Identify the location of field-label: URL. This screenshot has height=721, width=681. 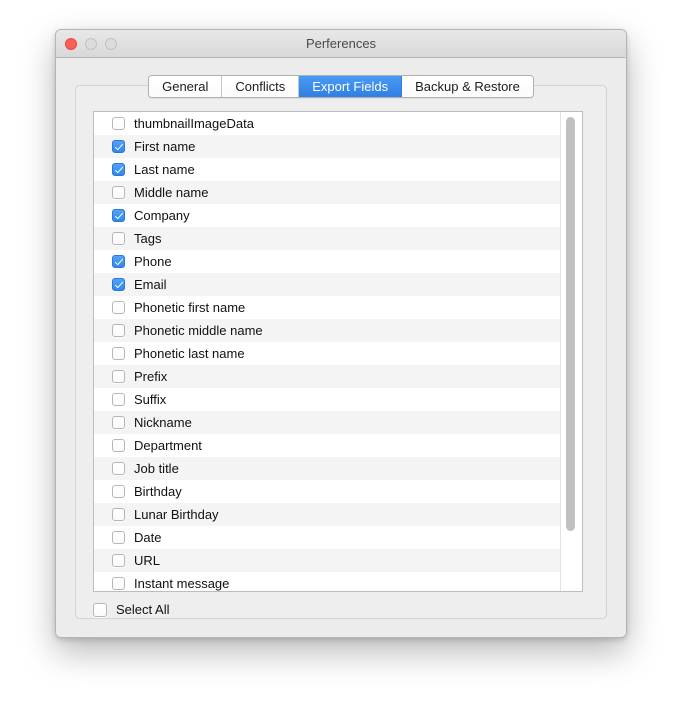
(147, 560).